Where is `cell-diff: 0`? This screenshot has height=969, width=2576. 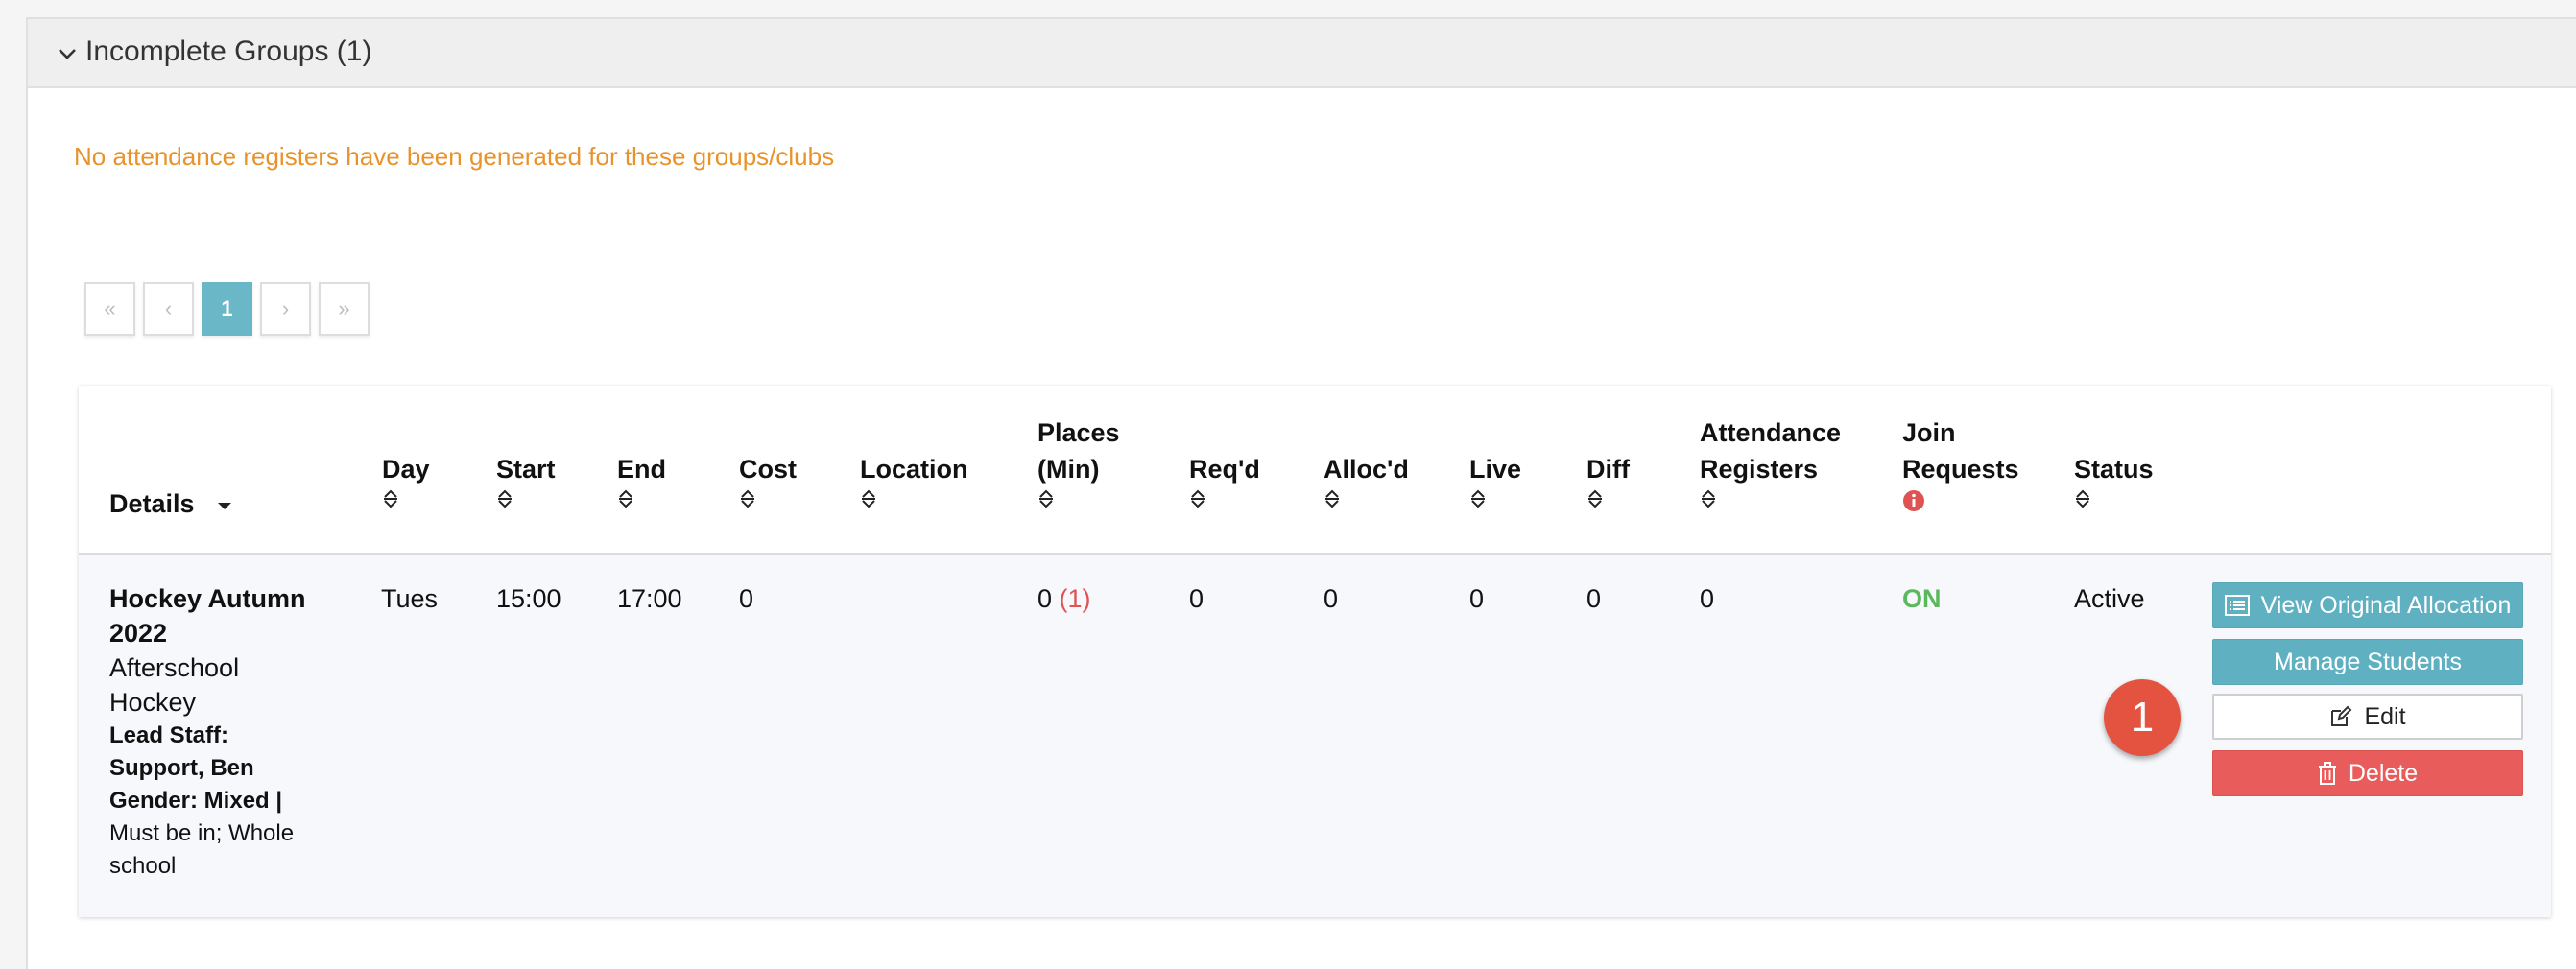
cell-diff: 0 is located at coordinates (1594, 598).